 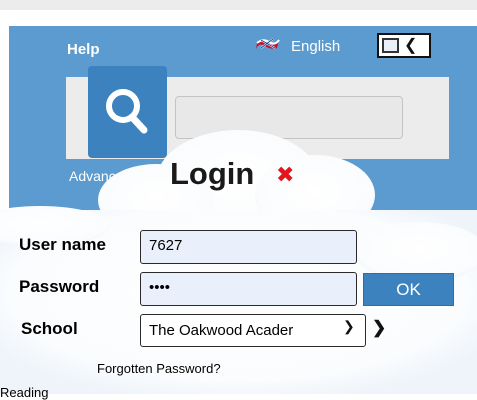 What do you see at coordinates (62, 244) in the screenshot?
I see `username-label: User name` at bounding box center [62, 244].